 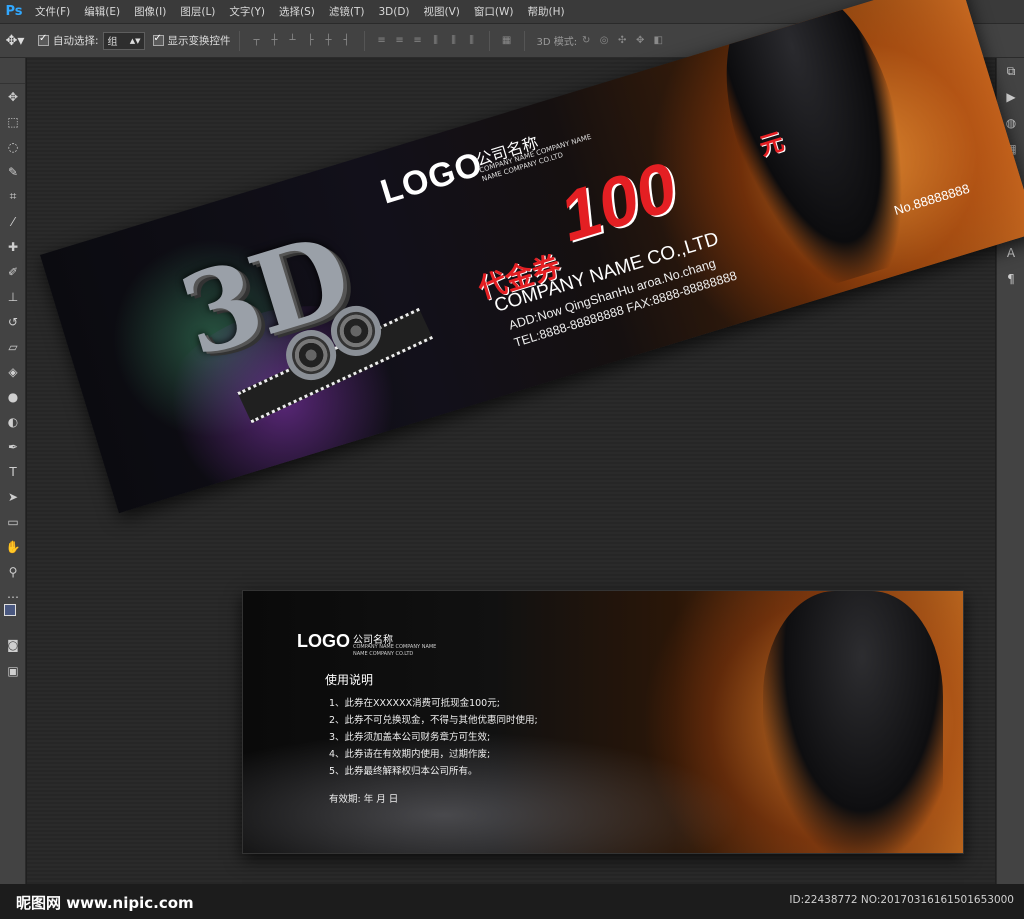 What do you see at coordinates (1010, 253) in the screenshot?
I see `character-panel-icon: A` at bounding box center [1010, 253].